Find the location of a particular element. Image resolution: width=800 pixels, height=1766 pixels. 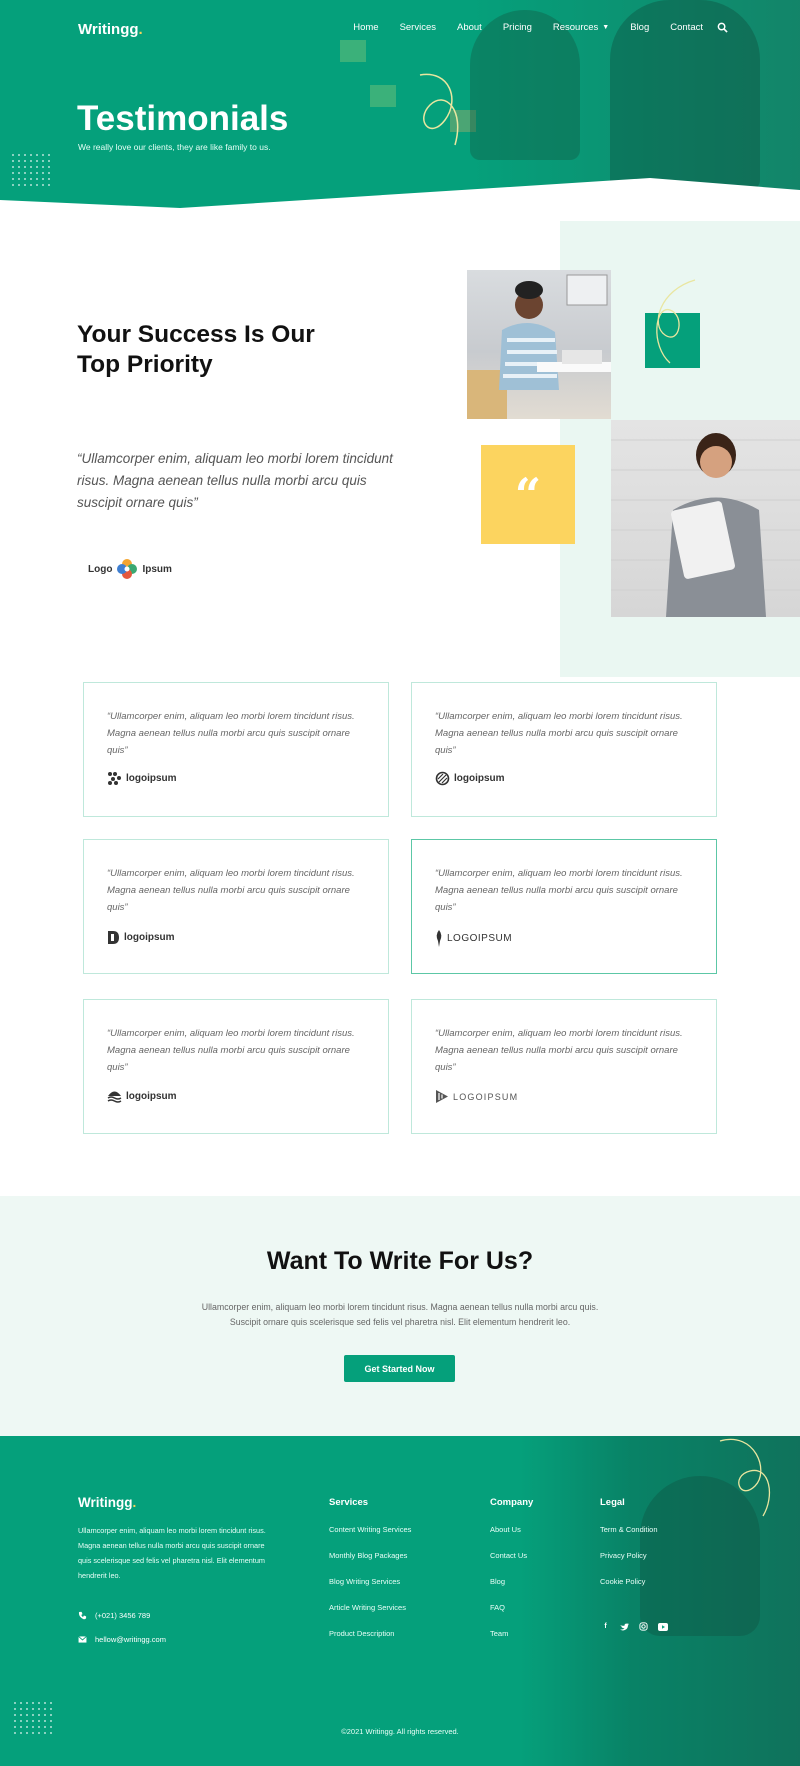

footer-email: hellow@writingg.com is located at coordinates (122, 1639).